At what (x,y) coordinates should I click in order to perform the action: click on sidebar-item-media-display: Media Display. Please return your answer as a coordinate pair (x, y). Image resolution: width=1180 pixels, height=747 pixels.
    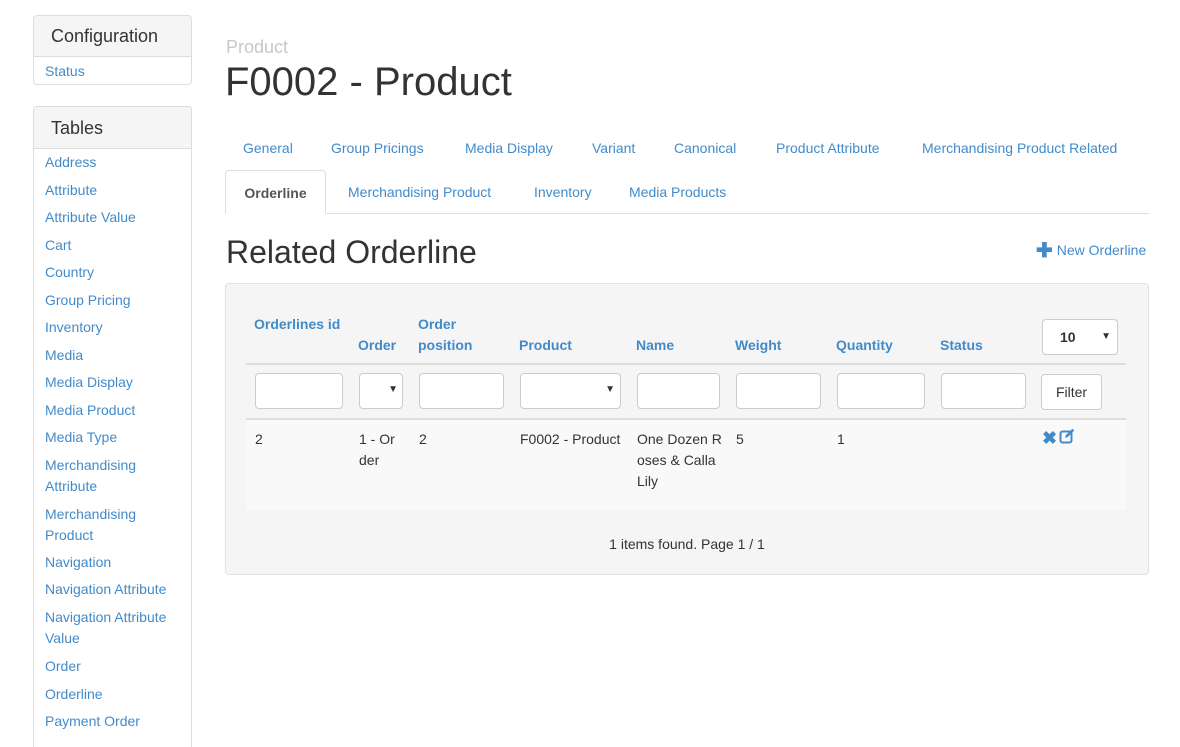
    Looking at the image, I should click on (115, 382).